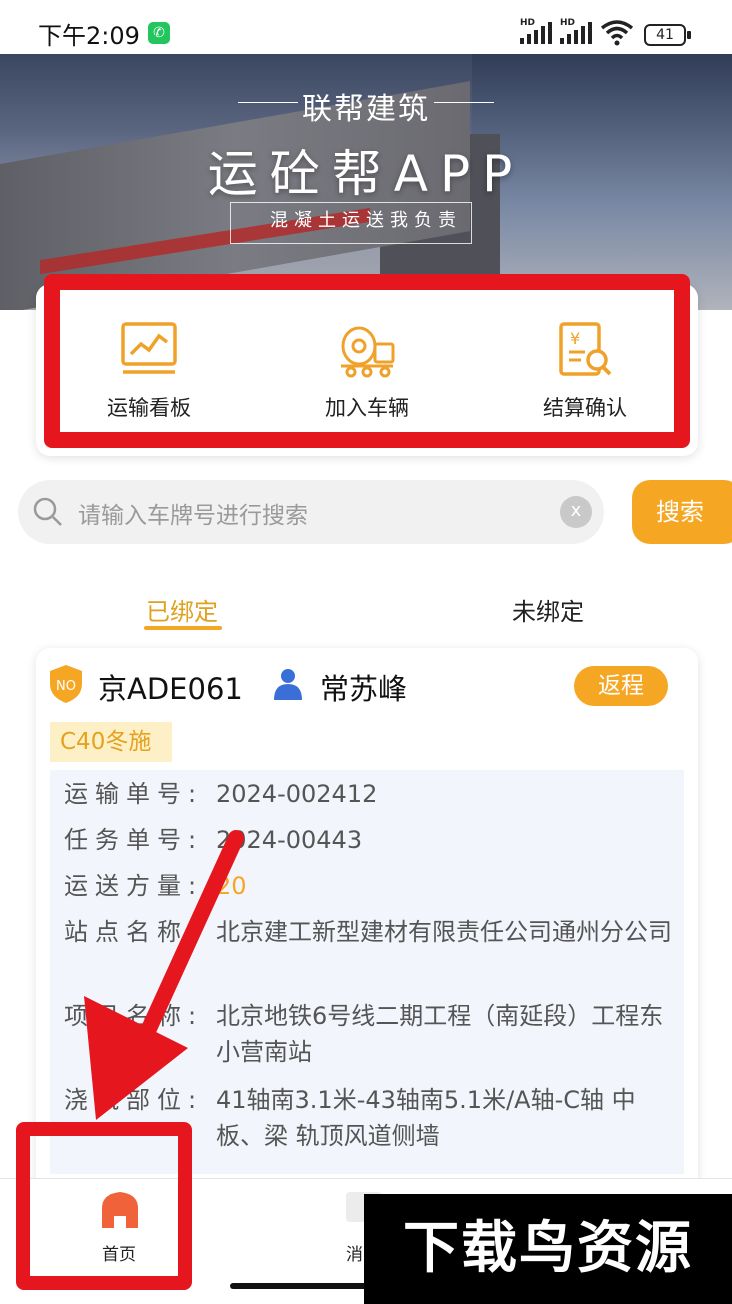 The width and height of the screenshot is (732, 1304). I want to click on detail-value: 41轴南3.1米-43轴南5.1米/A轴-C轴 中板、梁 轨顶风道侧墙, so click(426, 1118).